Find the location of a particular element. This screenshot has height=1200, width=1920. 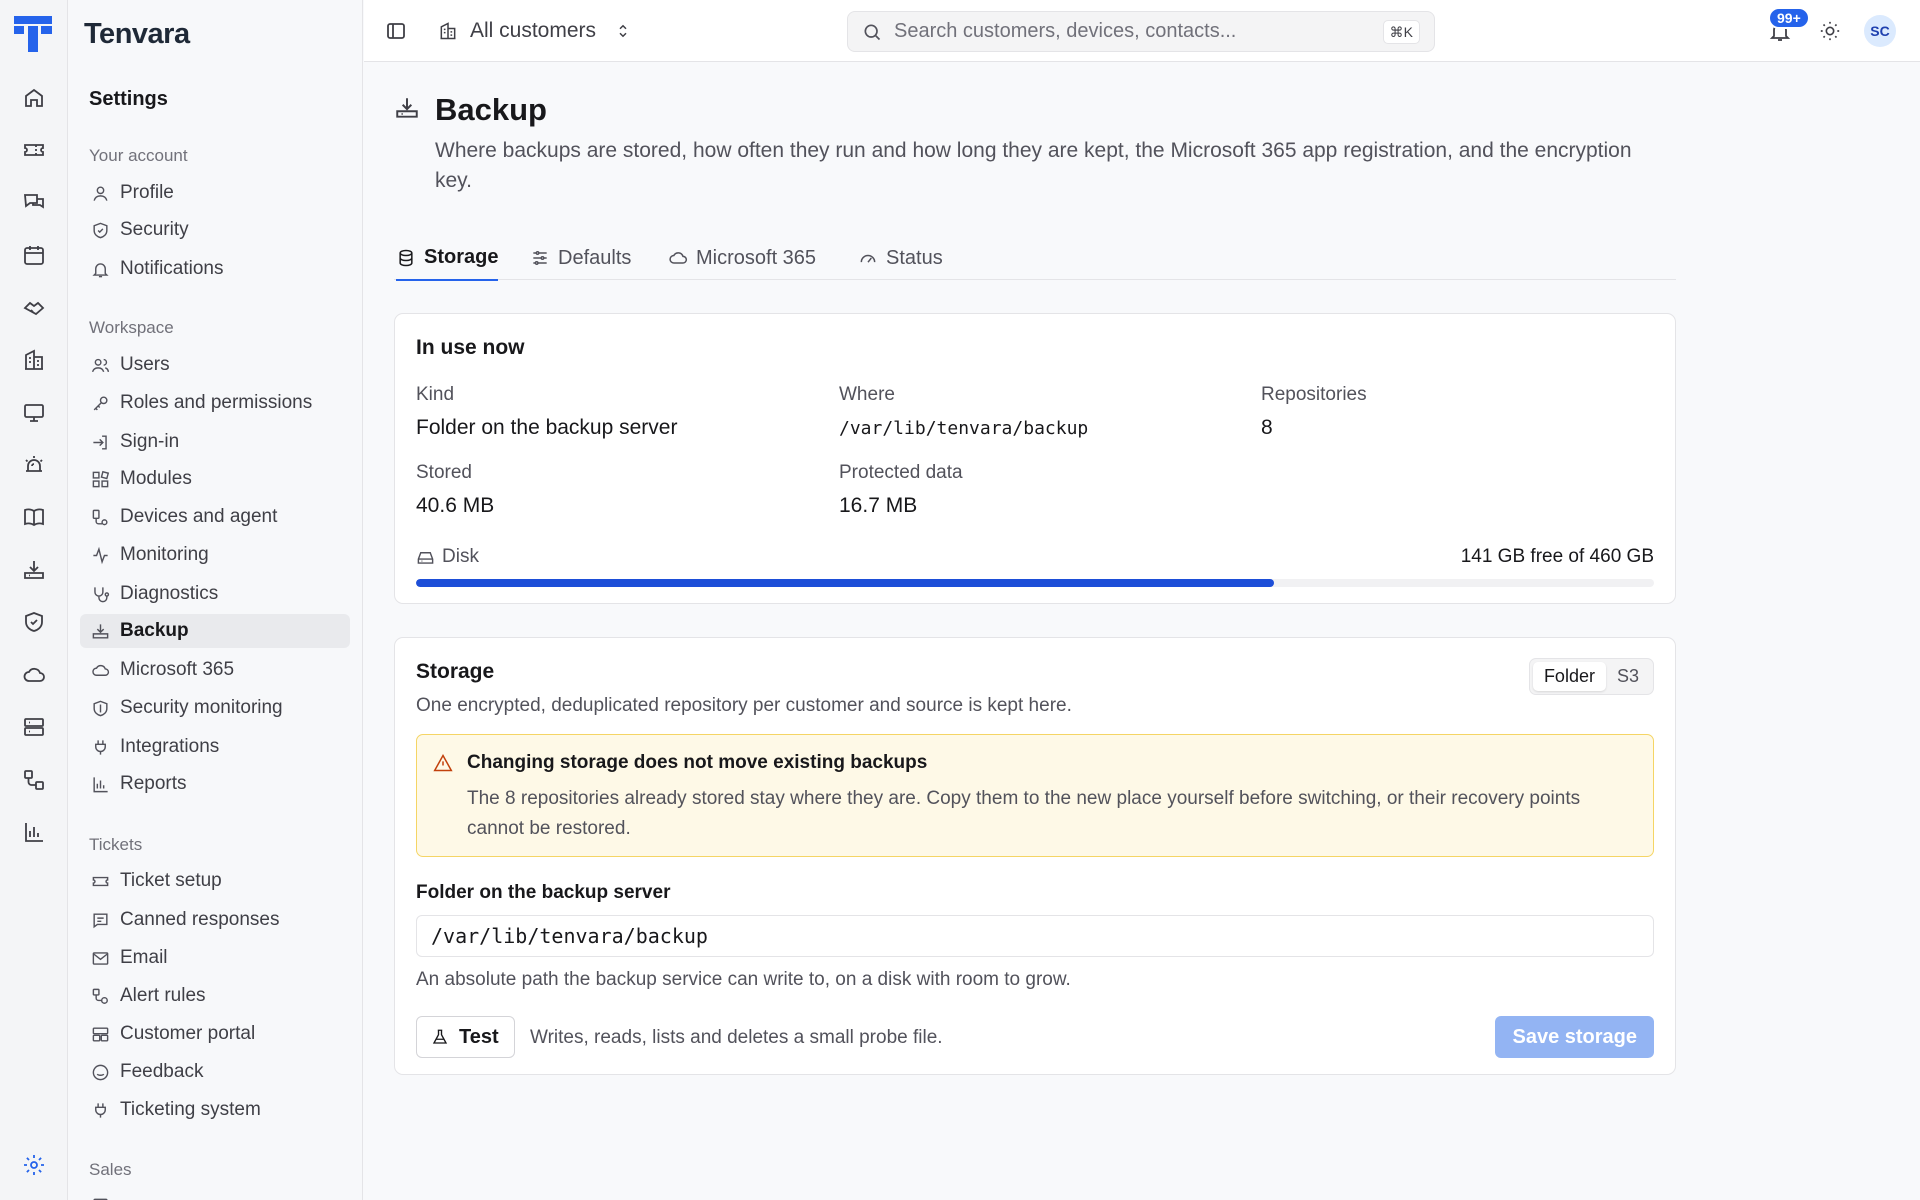

kind-value: Folder on the backup server is located at coordinates (547, 427).